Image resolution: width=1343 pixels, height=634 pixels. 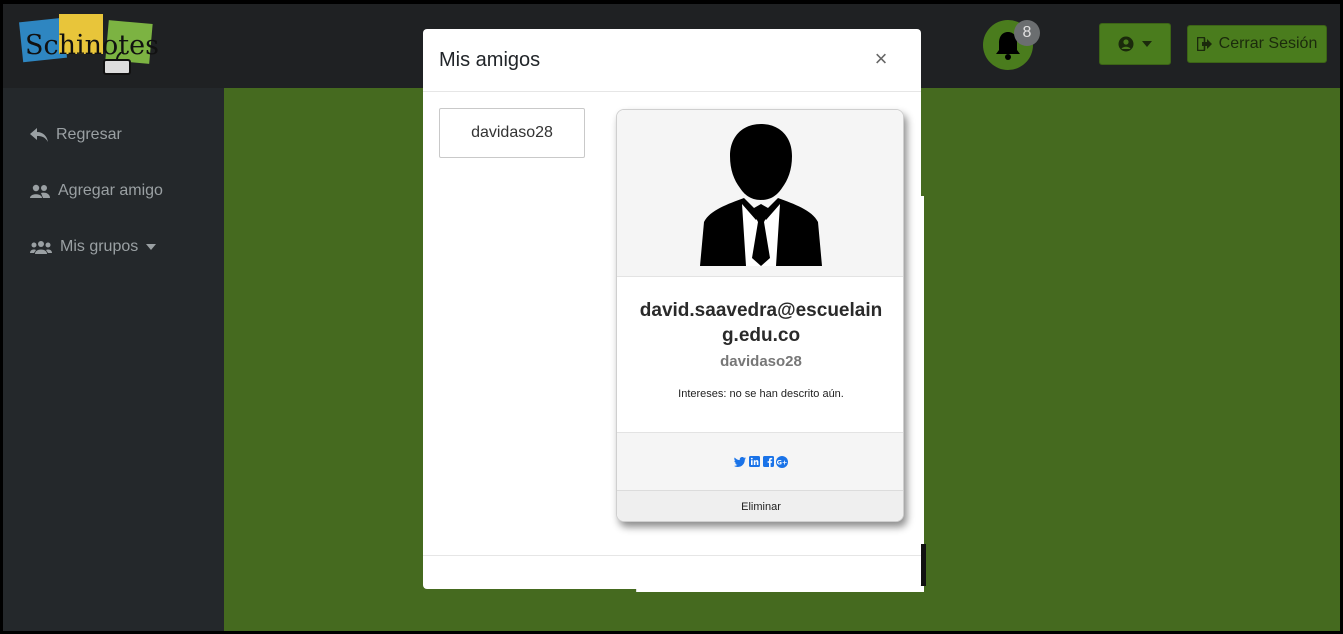 I want to click on svg-text: G+, so click(x=782, y=462).